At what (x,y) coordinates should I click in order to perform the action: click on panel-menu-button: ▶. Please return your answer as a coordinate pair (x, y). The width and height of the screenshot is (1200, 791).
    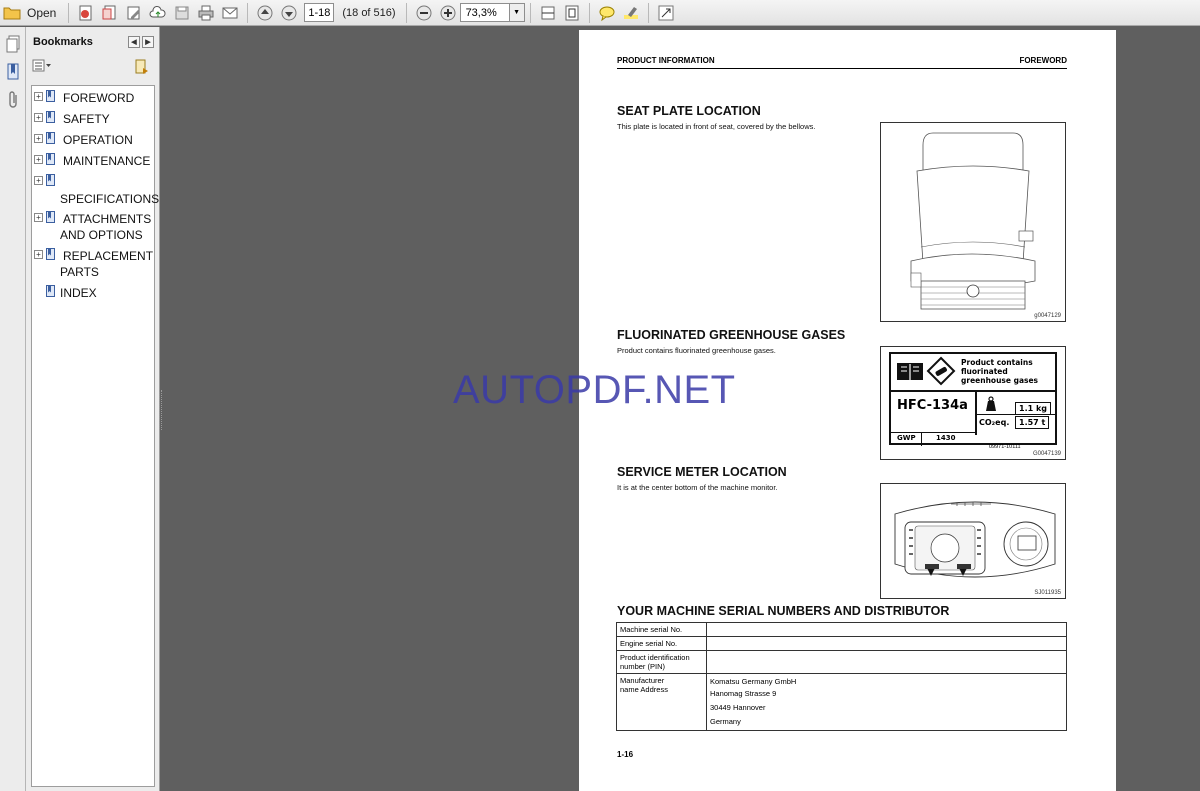
    Looking at the image, I should click on (148, 42).